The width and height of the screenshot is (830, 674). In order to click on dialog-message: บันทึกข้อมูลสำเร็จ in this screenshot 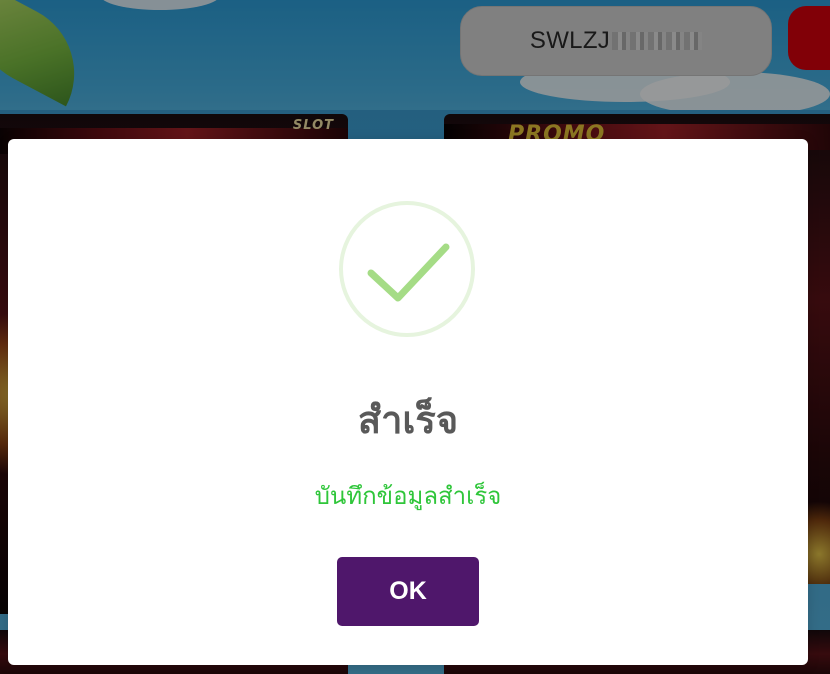, I will do `click(408, 496)`.